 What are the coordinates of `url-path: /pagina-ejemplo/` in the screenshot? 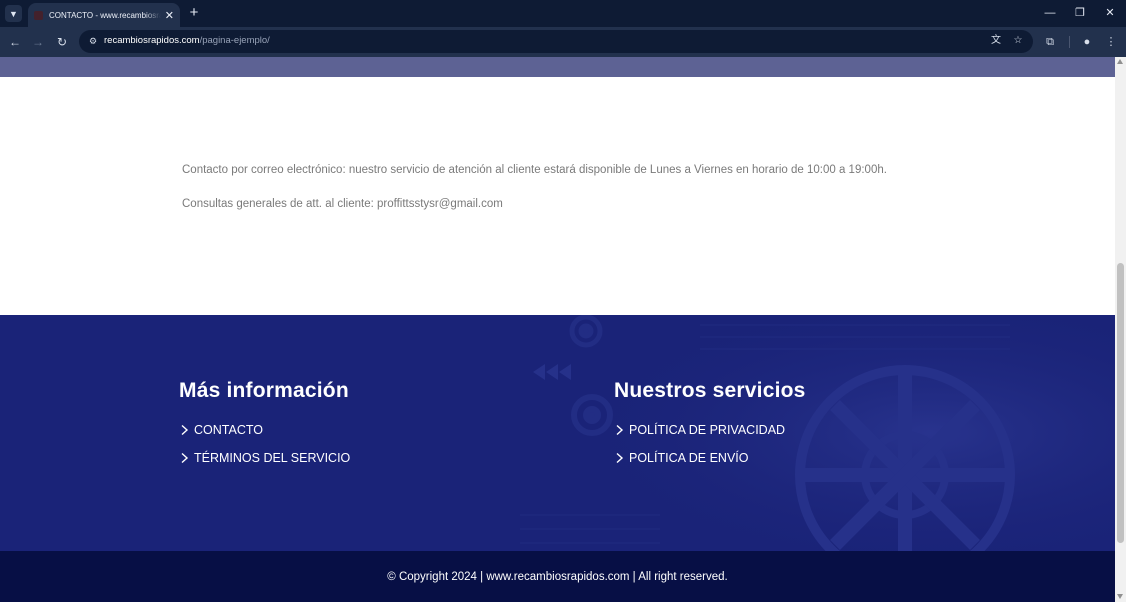 It's located at (234, 40).